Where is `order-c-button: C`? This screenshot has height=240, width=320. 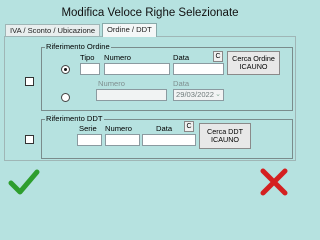 order-c-button: C is located at coordinates (218, 56).